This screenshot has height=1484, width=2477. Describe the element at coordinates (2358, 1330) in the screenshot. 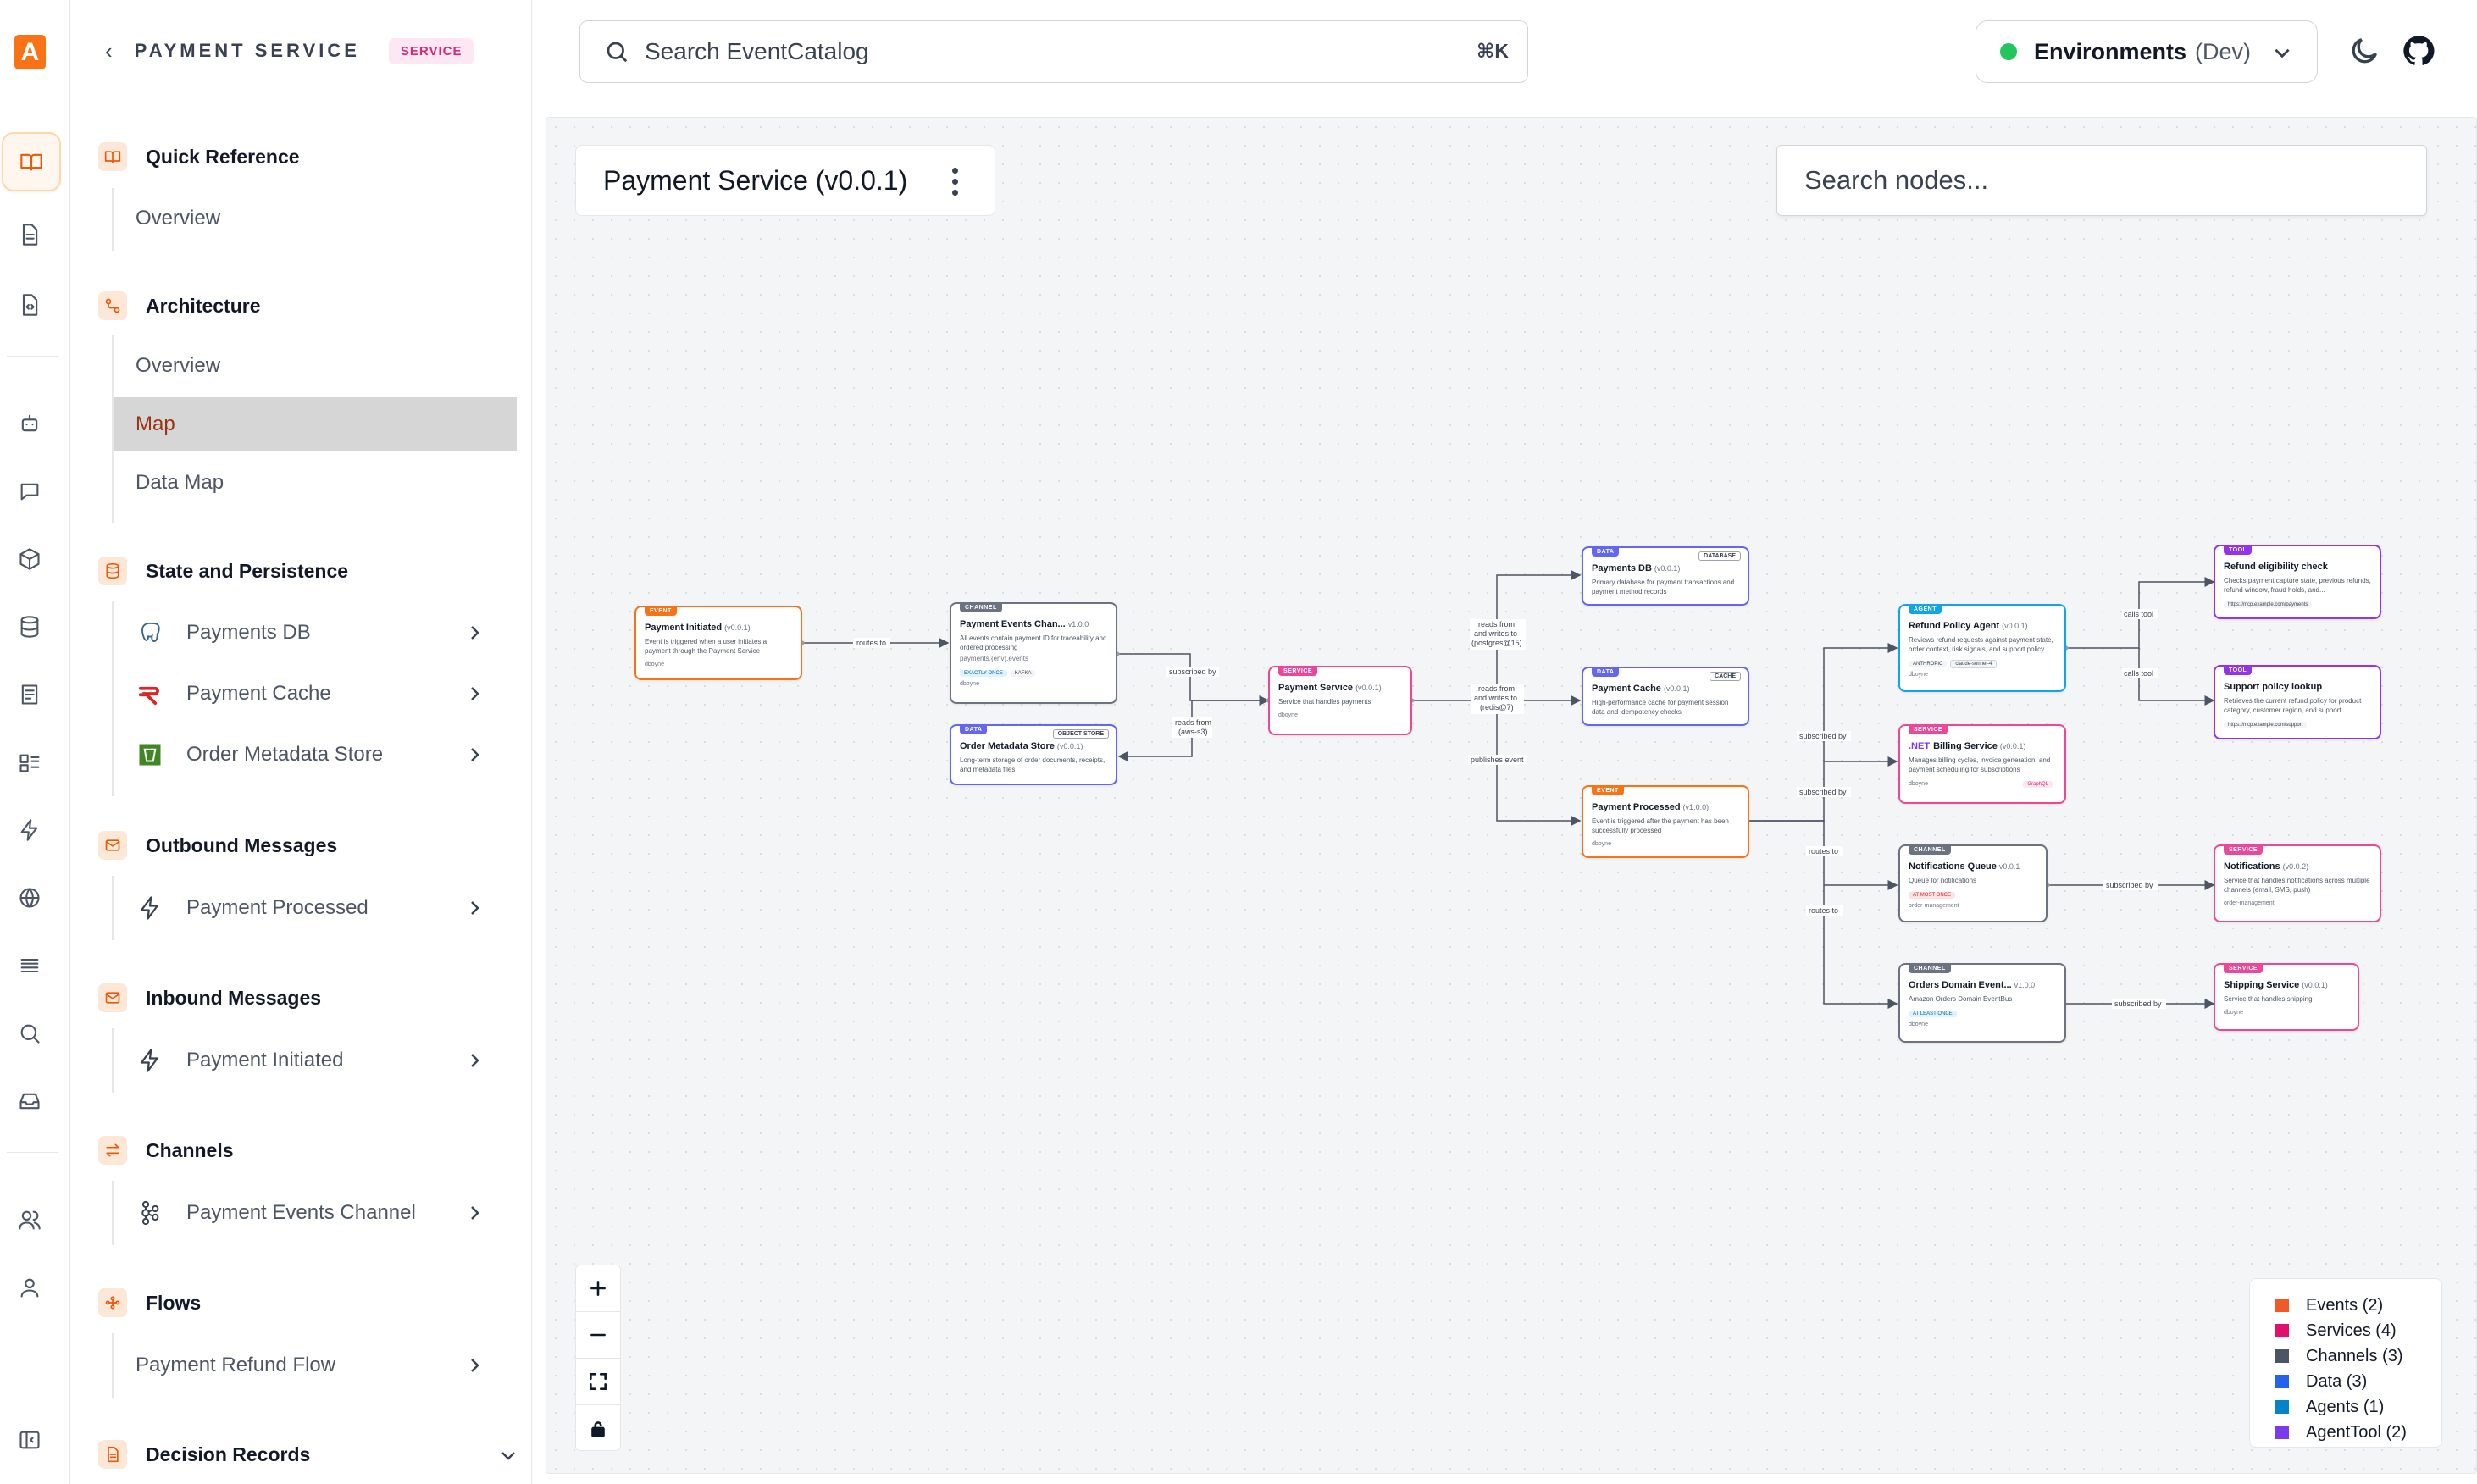

I see `legend-item-services: Services (4)` at that location.